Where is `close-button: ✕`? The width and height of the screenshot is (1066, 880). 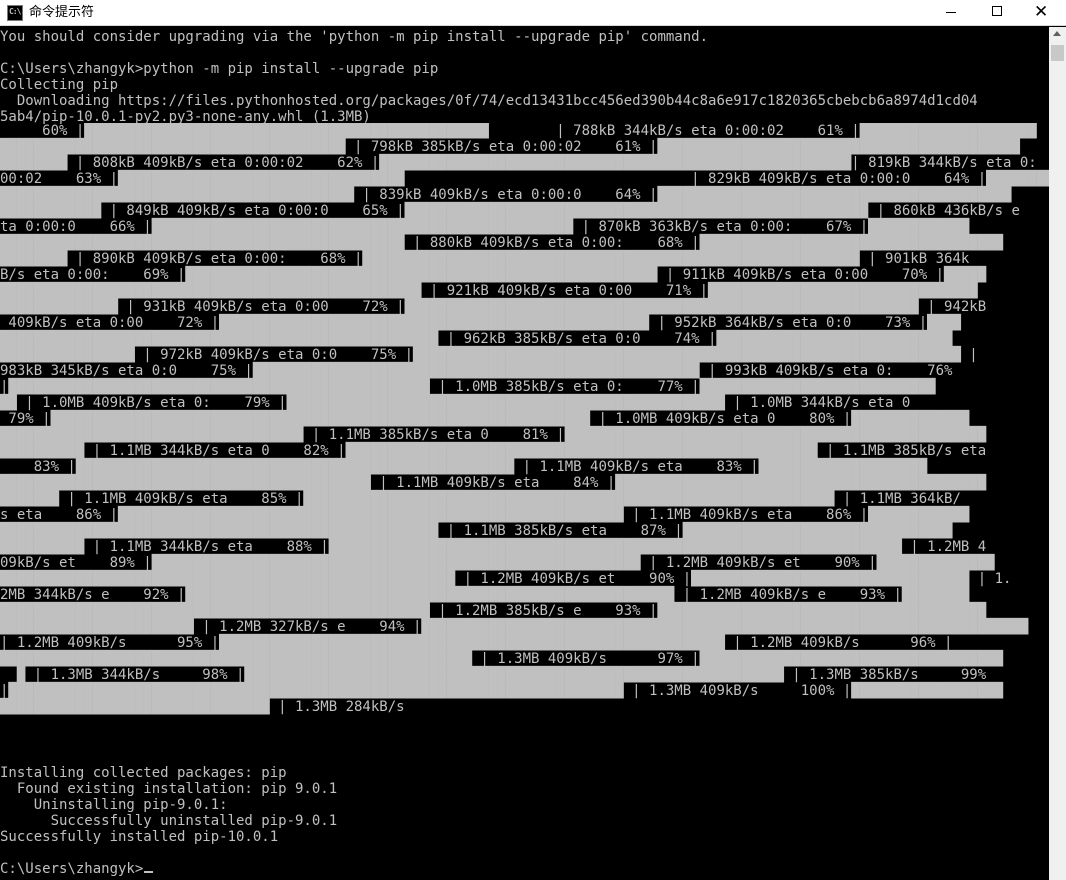
close-button: ✕ is located at coordinates (1043, 13).